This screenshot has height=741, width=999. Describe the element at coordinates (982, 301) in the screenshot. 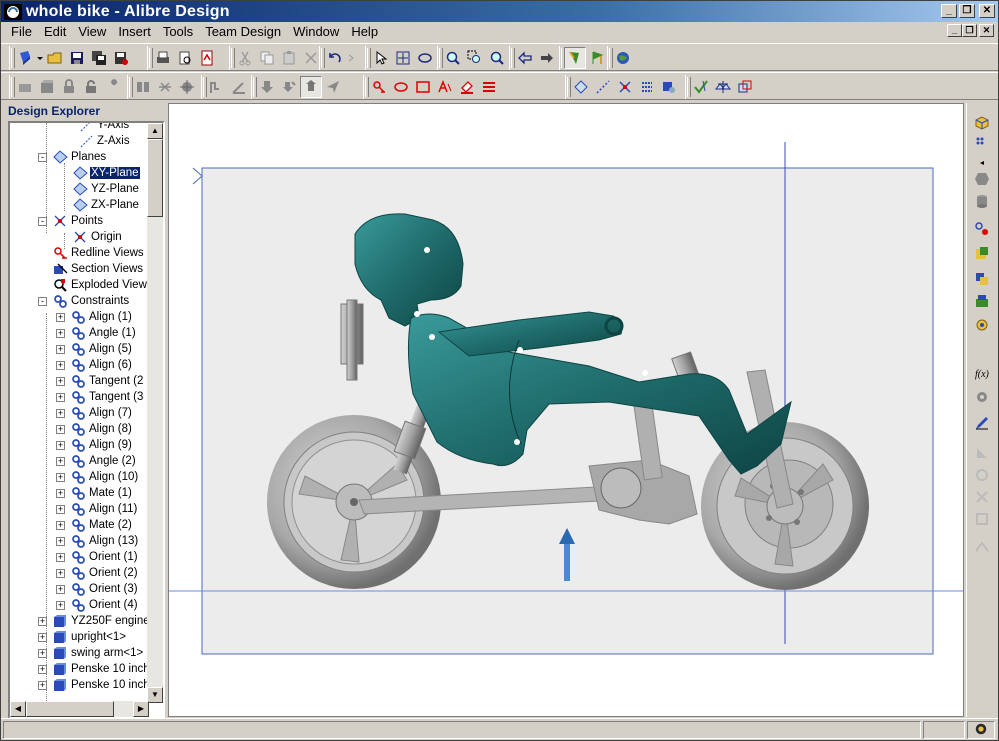

I see `component-icon` at that location.